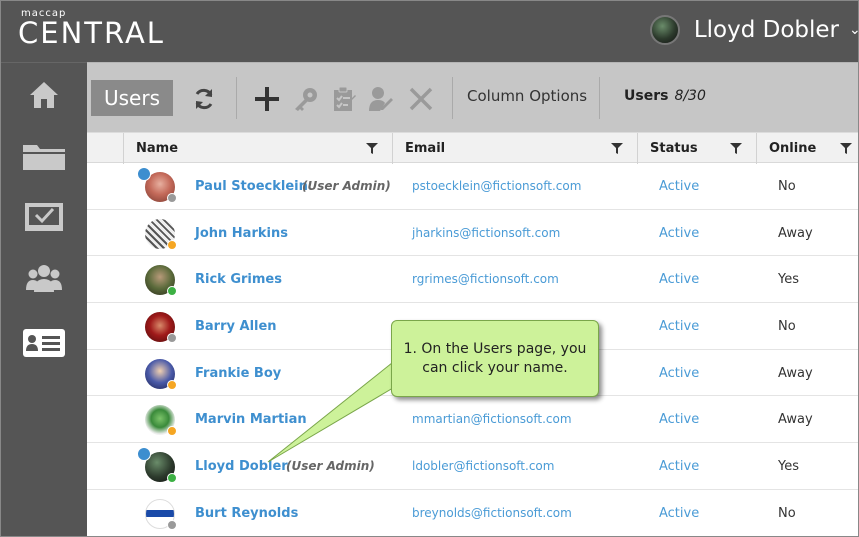 The width and height of the screenshot is (859, 537). What do you see at coordinates (492, 419) in the screenshot?
I see `user-email: mmartian@fictionsoft.com` at bounding box center [492, 419].